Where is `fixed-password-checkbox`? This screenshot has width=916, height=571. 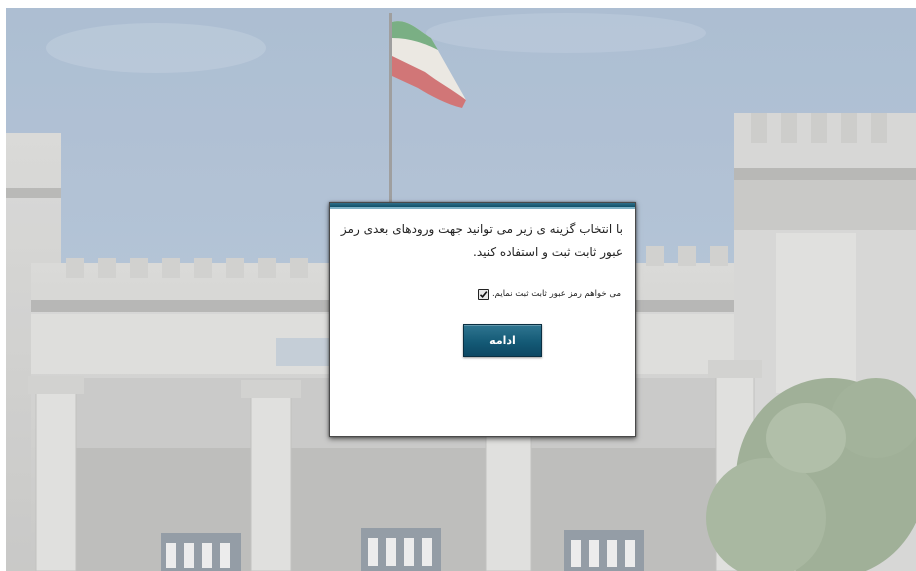
fixed-password-checkbox is located at coordinates (483, 294).